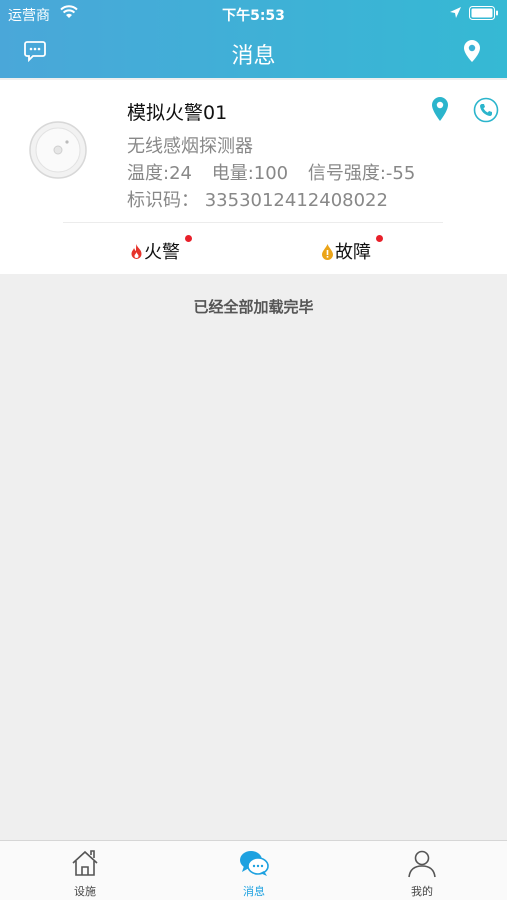 This screenshot has width=507, height=900. Describe the element at coordinates (250, 173) in the screenshot. I see `battery-value: 电量:100` at that location.